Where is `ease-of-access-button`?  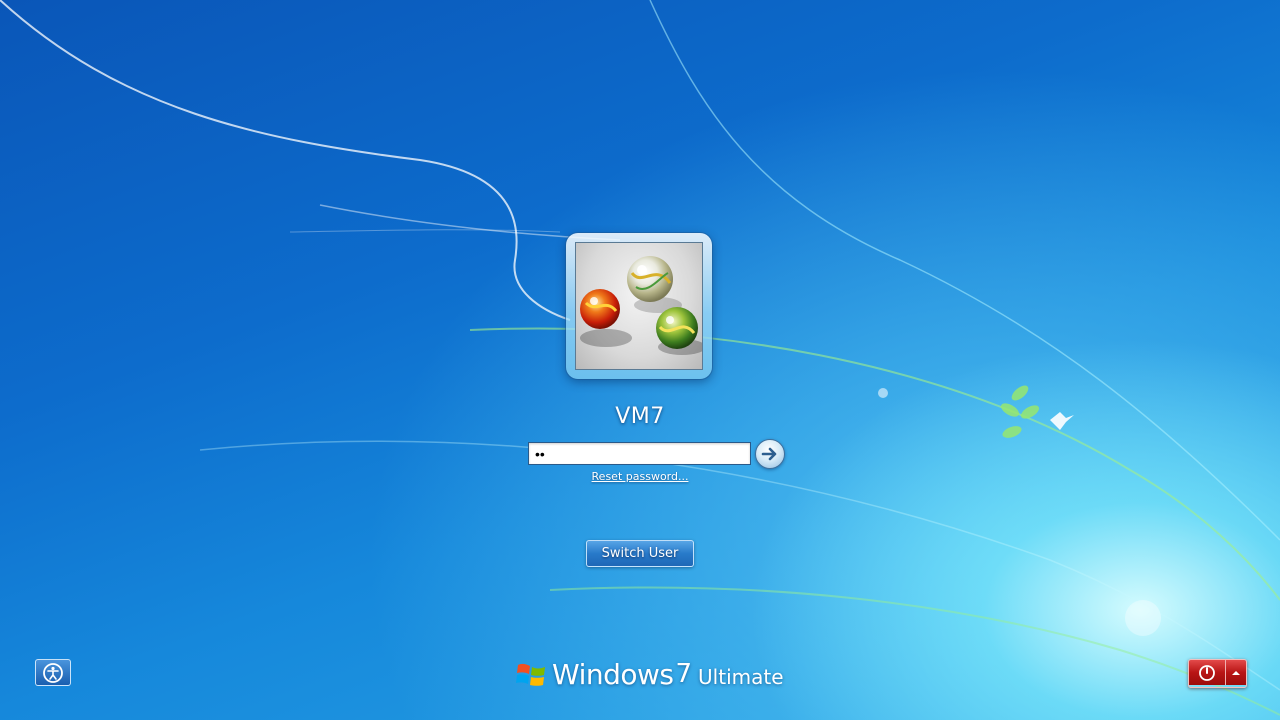
ease-of-access-button is located at coordinates (53, 672).